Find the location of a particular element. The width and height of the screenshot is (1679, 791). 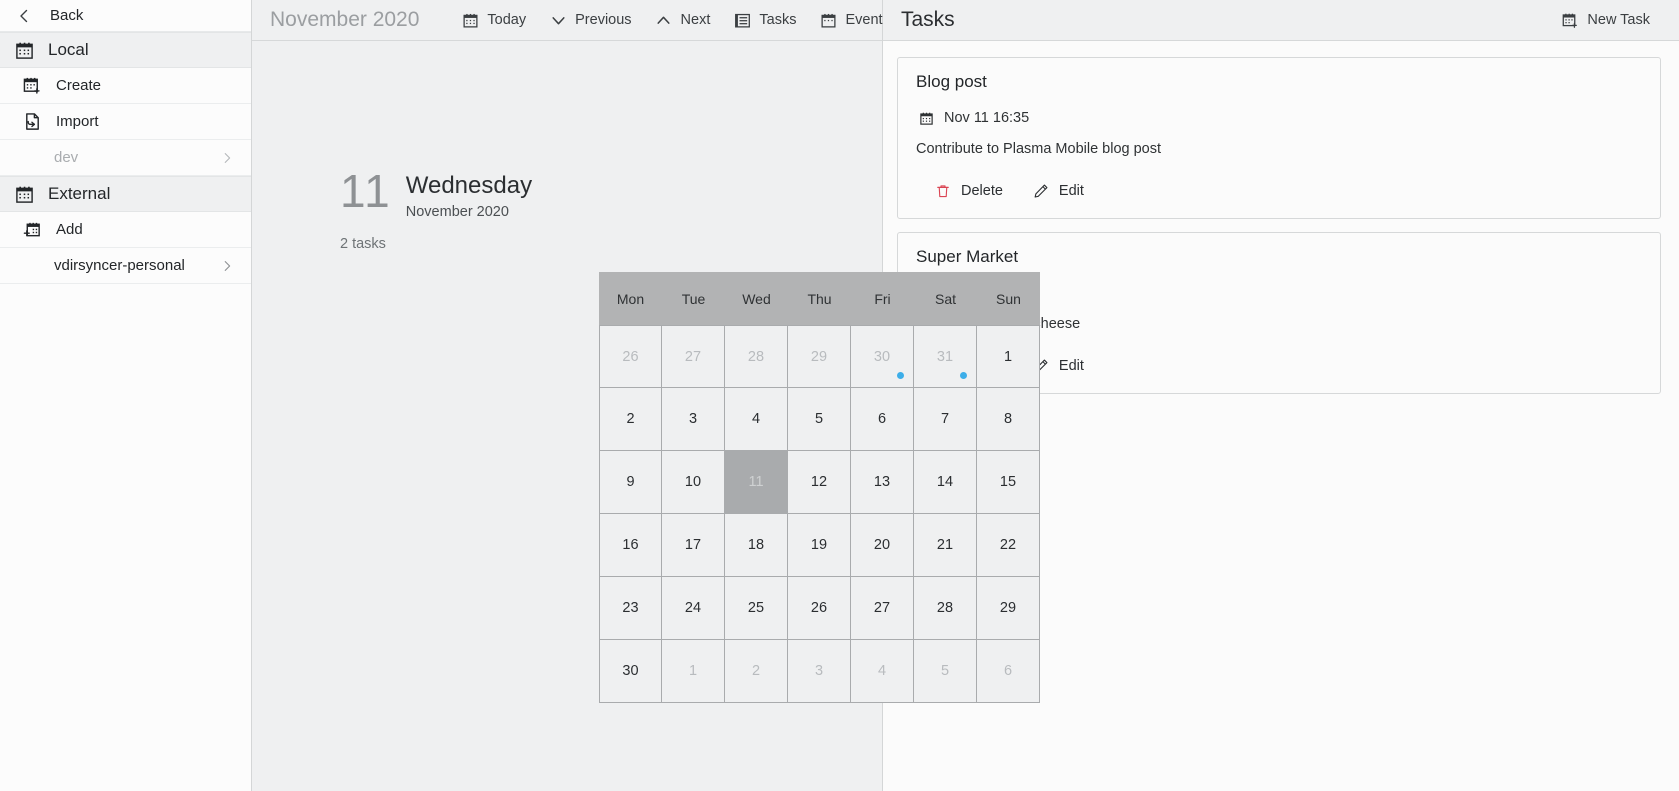

day-cell-number: 3 is located at coordinates (693, 419).